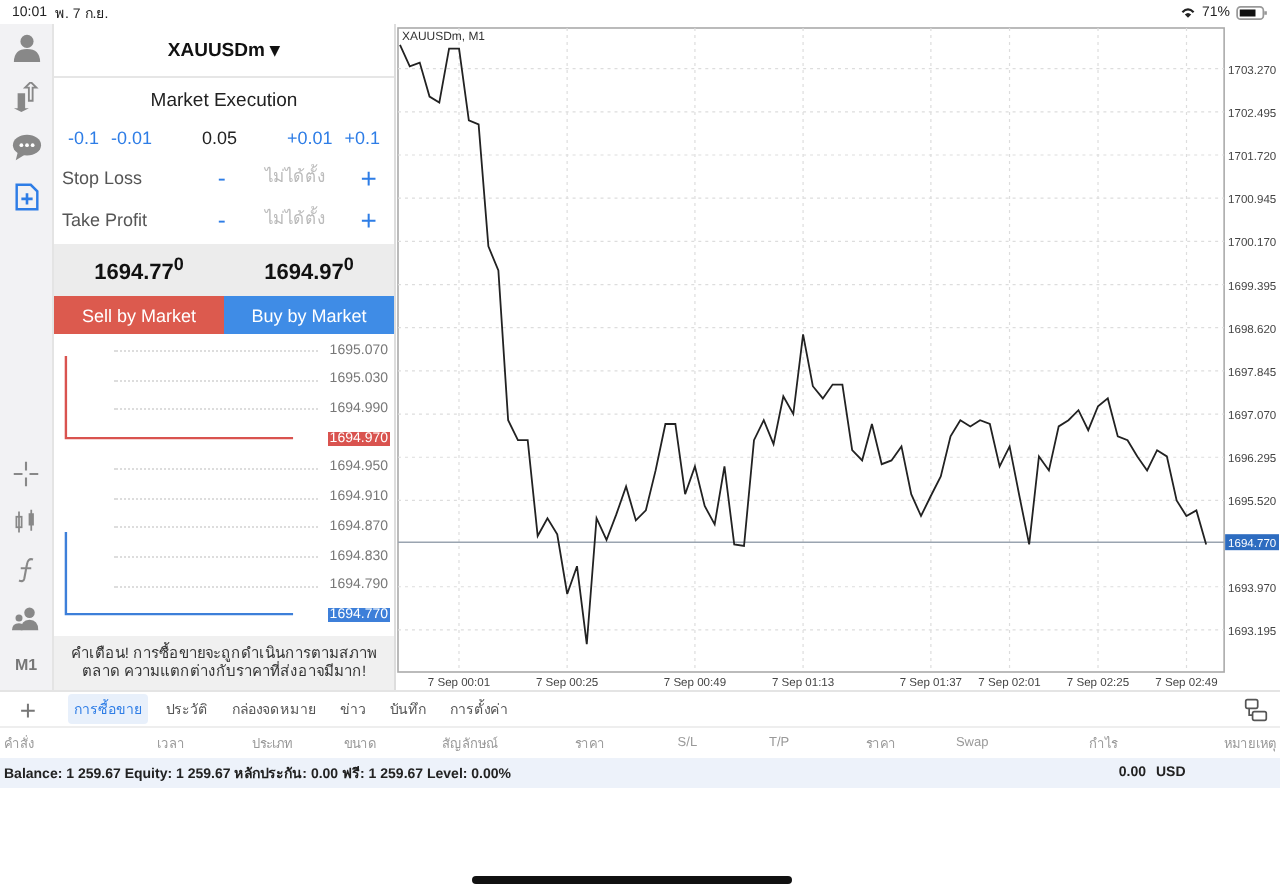  Describe the element at coordinates (362, 138) in the screenshot. I see `volume-step-button: +0.1` at that location.